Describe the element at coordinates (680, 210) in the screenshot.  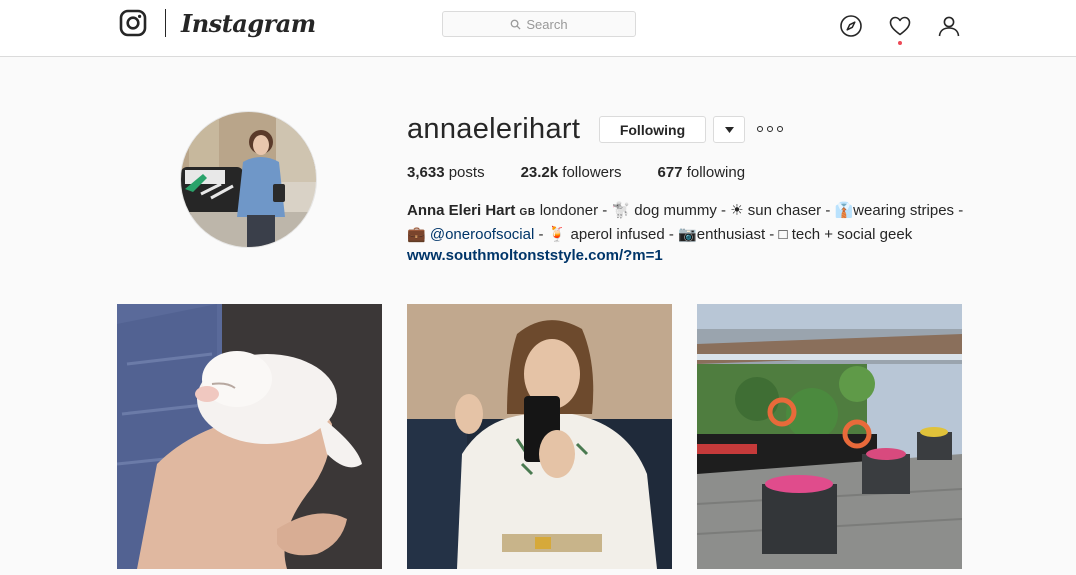
I see `bio-text-2: dog mummy -` at that location.